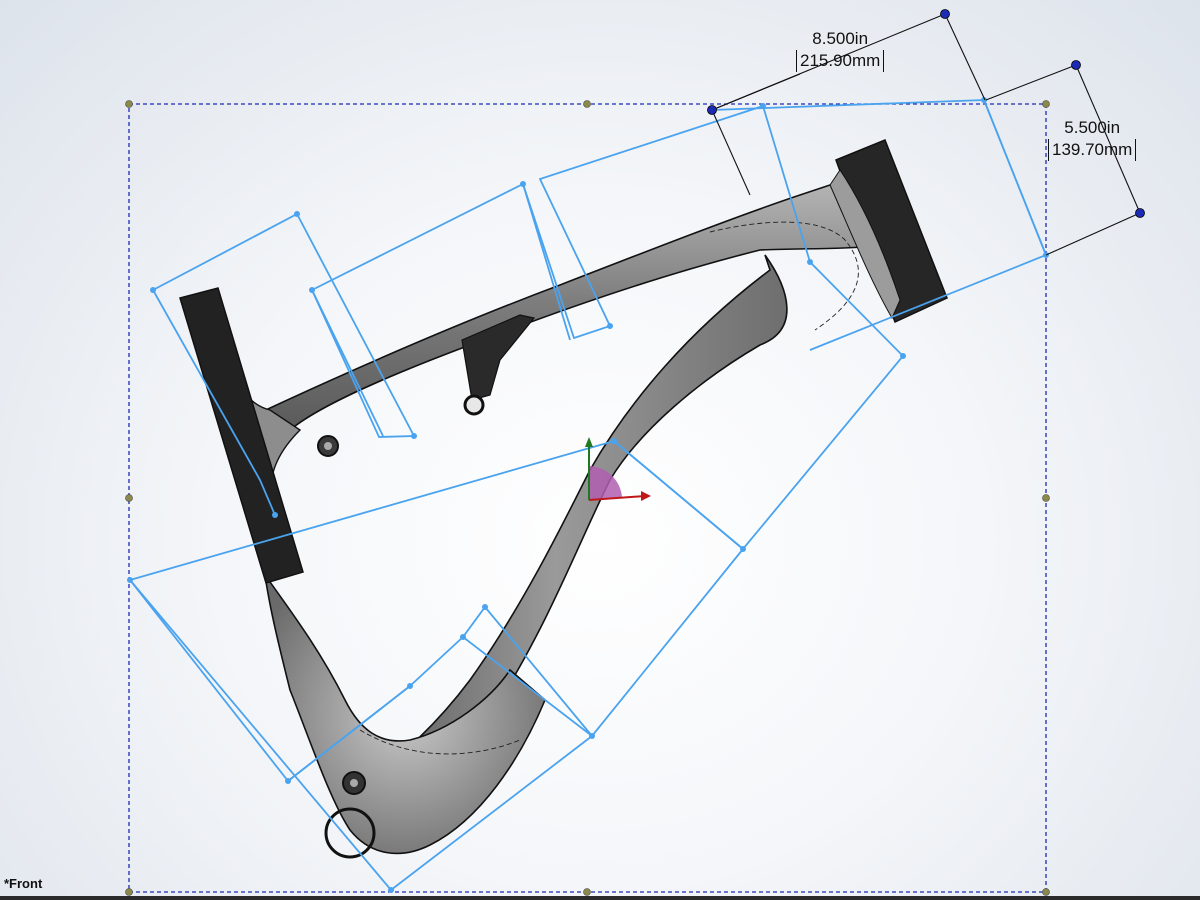  Describe the element at coordinates (1092, 150) in the screenshot. I see `dimension-height-mm: 139.70mm` at that location.